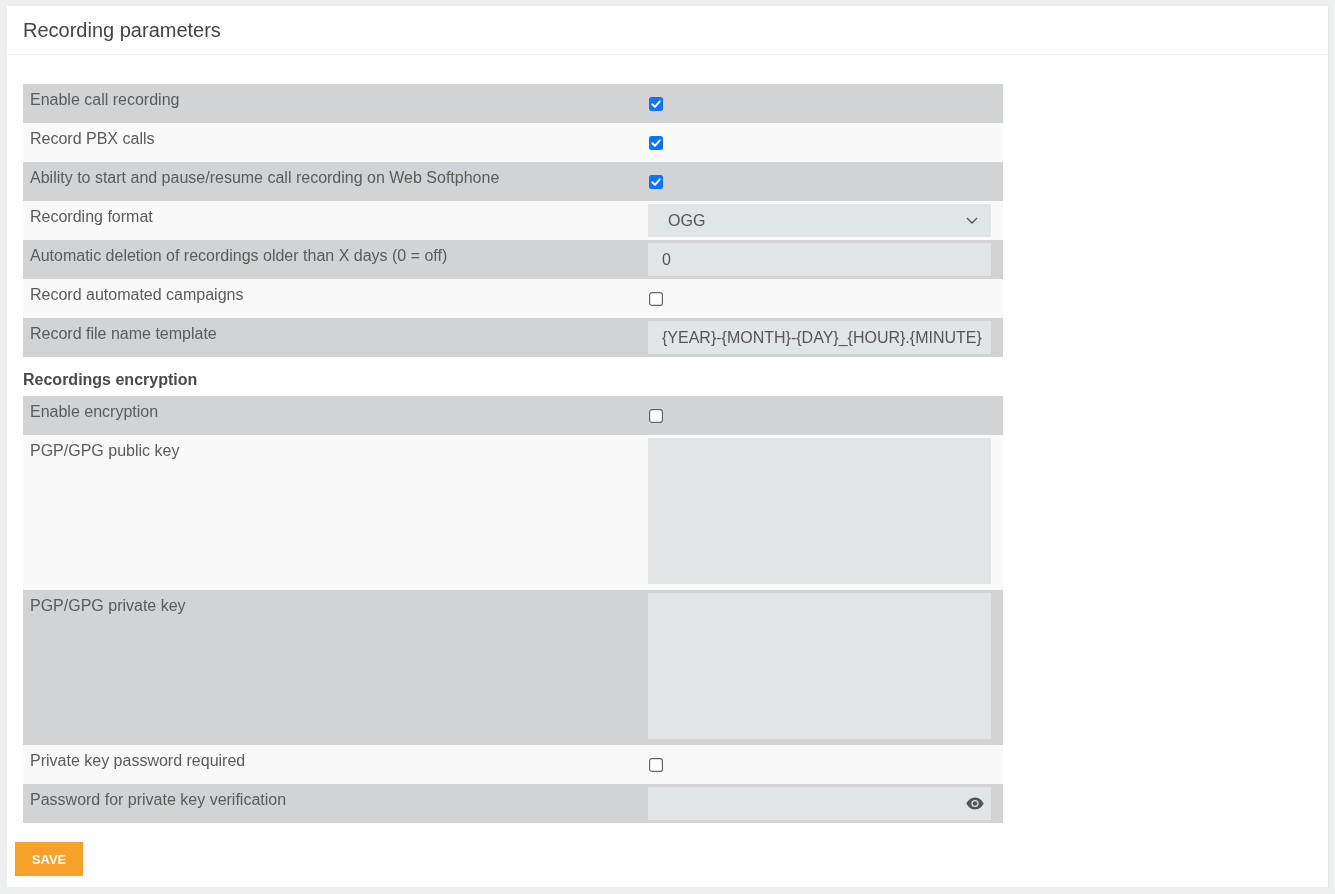  I want to click on chevron-down-icon, so click(972, 220).